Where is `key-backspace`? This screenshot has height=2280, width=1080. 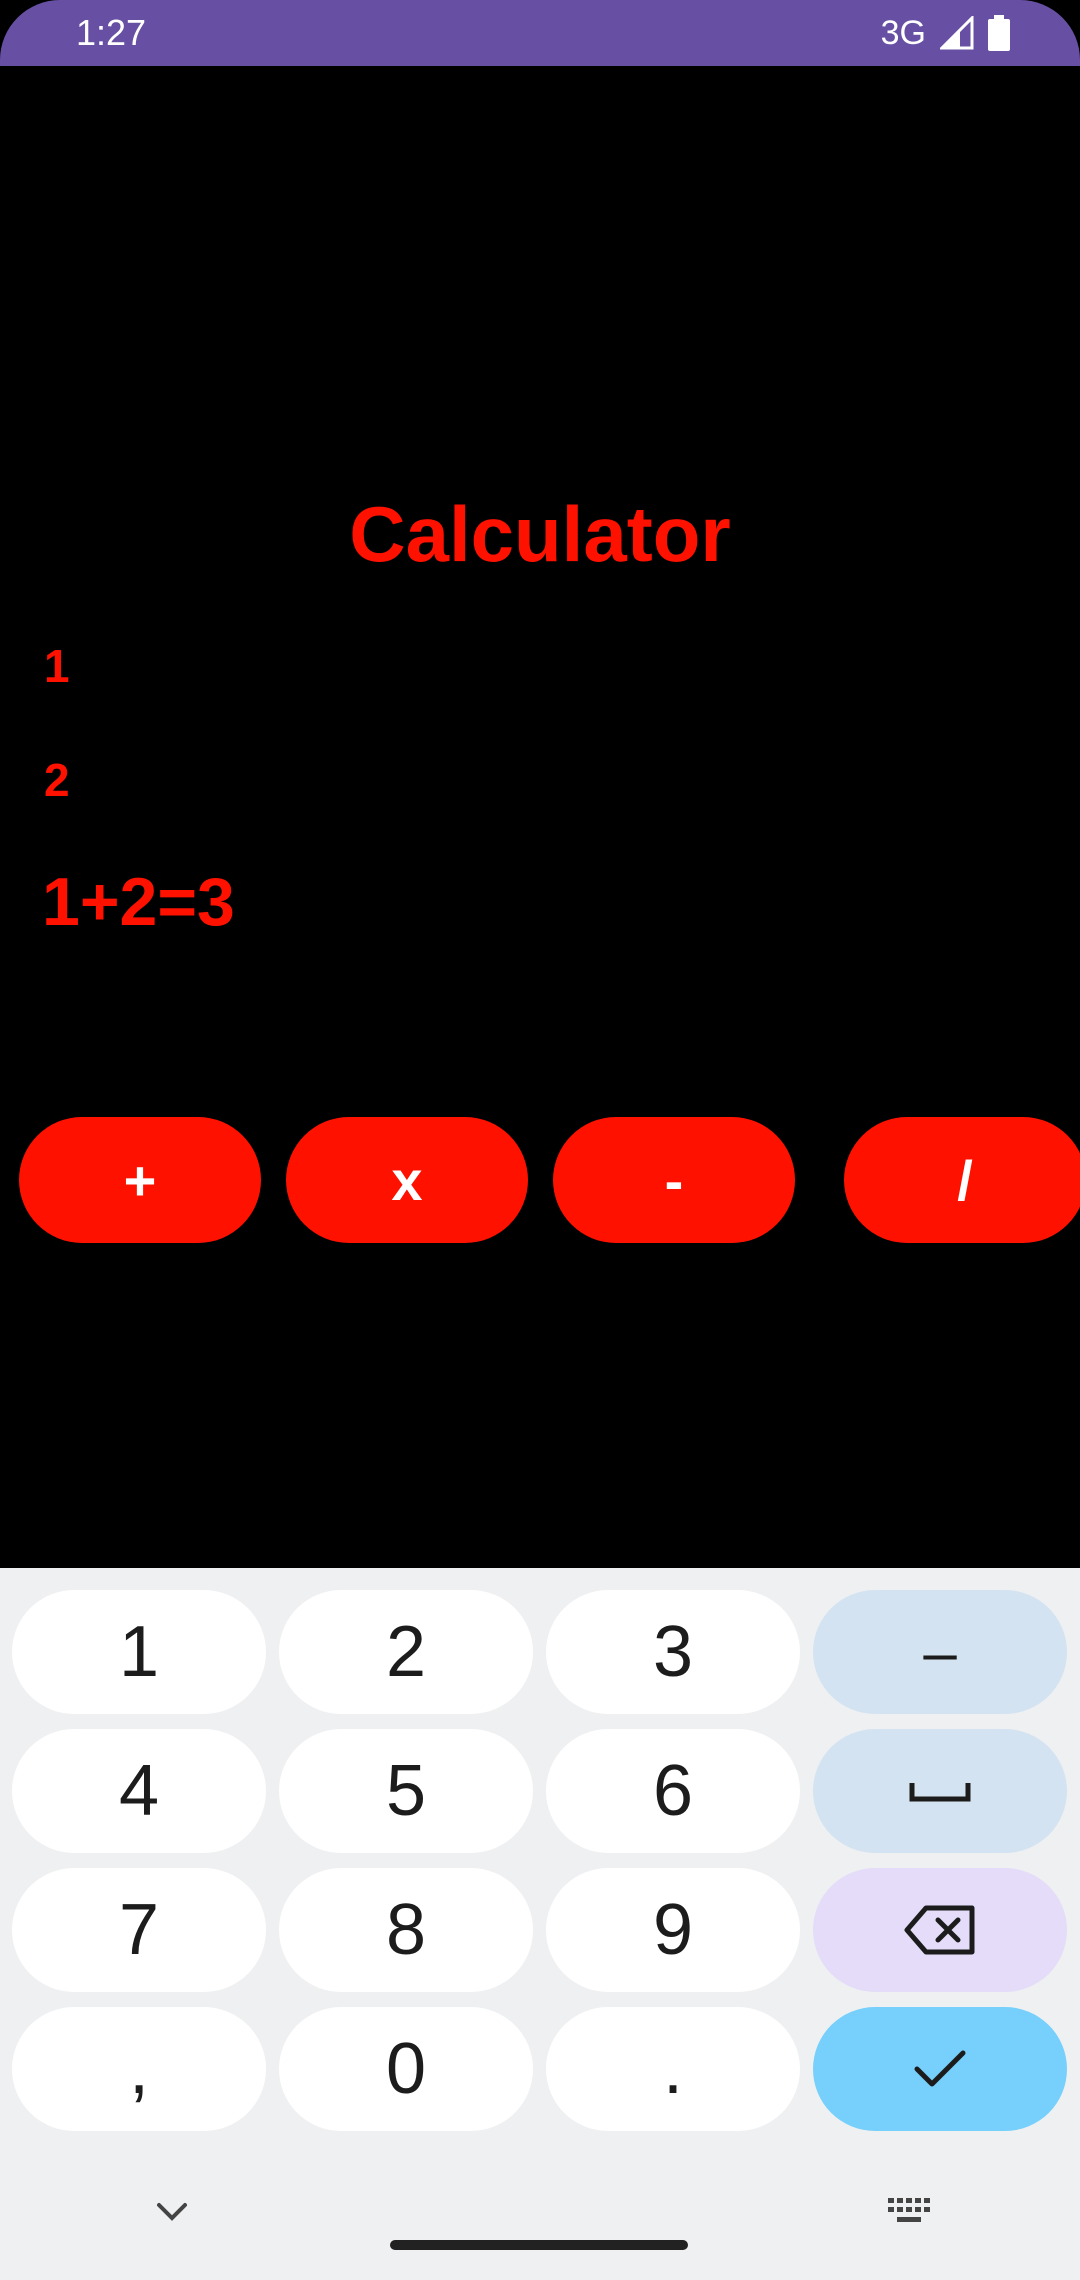
key-backspace is located at coordinates (940, 1930).